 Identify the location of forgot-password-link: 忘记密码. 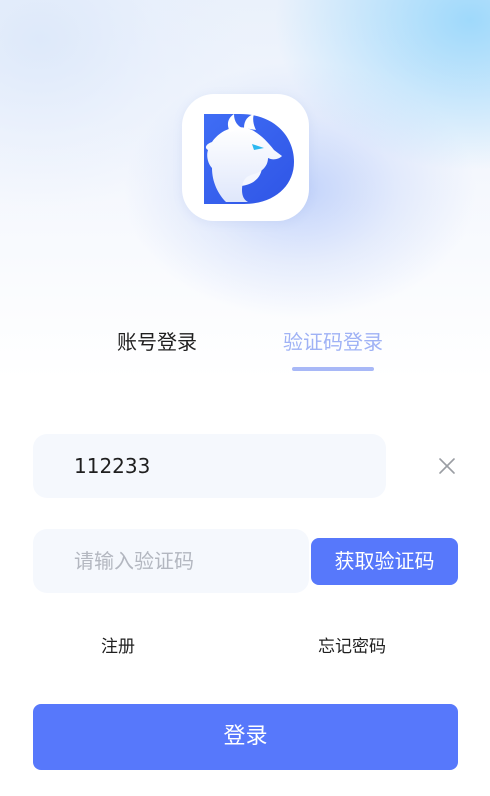
(352, 647).